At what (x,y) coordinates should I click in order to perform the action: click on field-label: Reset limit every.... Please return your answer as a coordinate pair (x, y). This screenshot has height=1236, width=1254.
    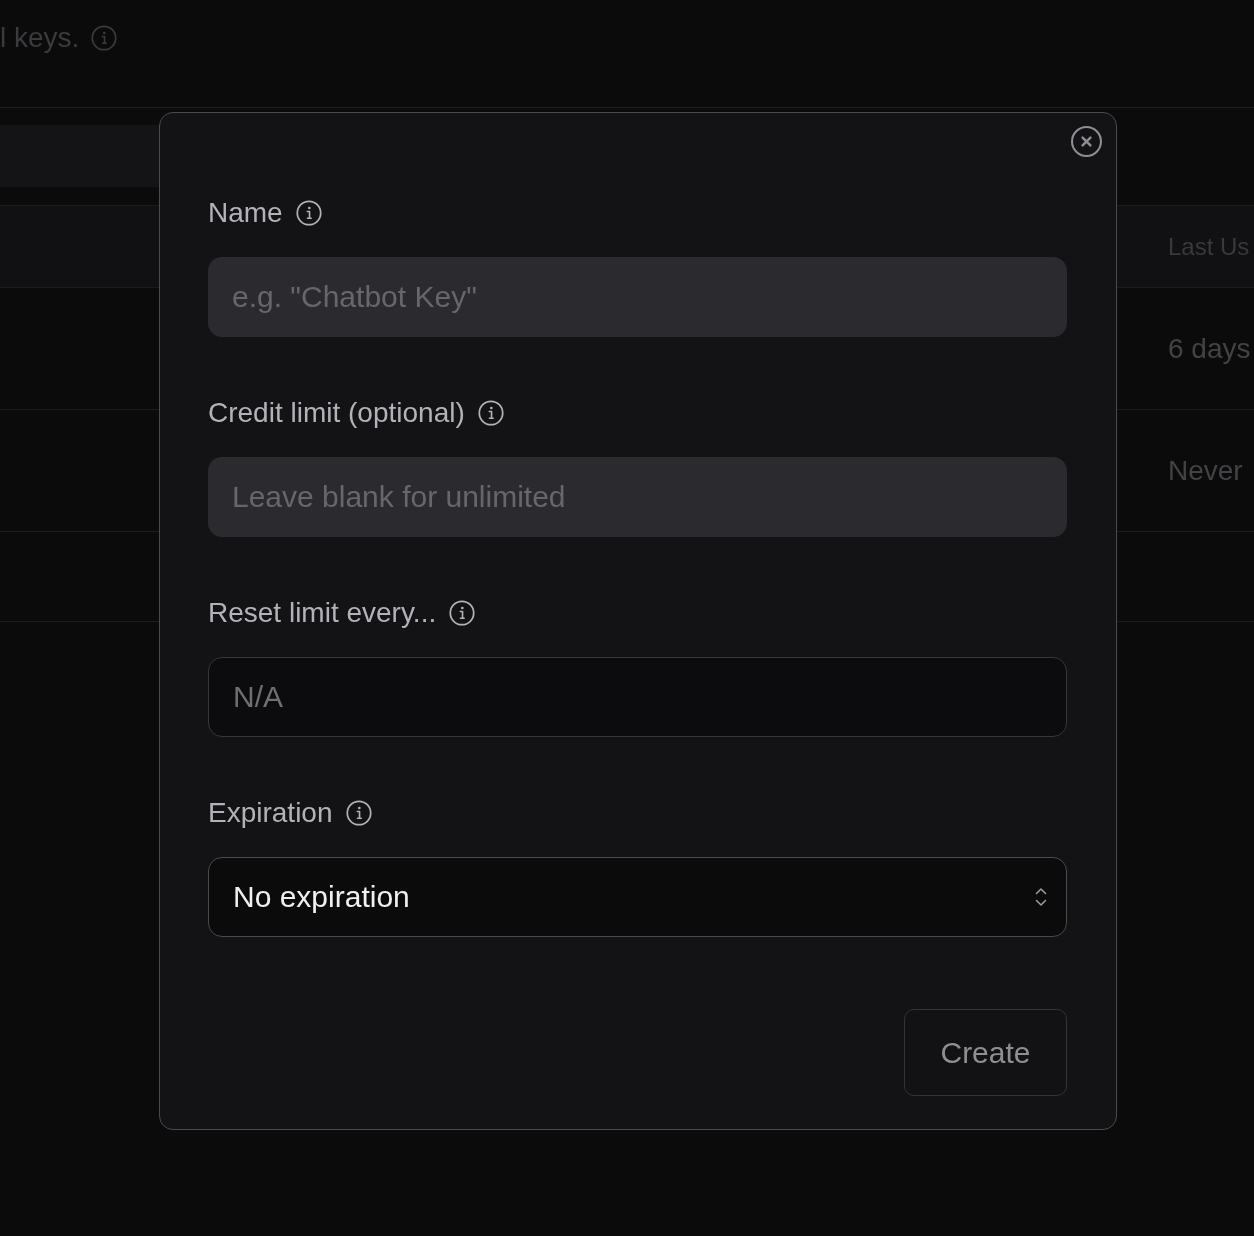
    Looking at the image, I should click on (322, 613).